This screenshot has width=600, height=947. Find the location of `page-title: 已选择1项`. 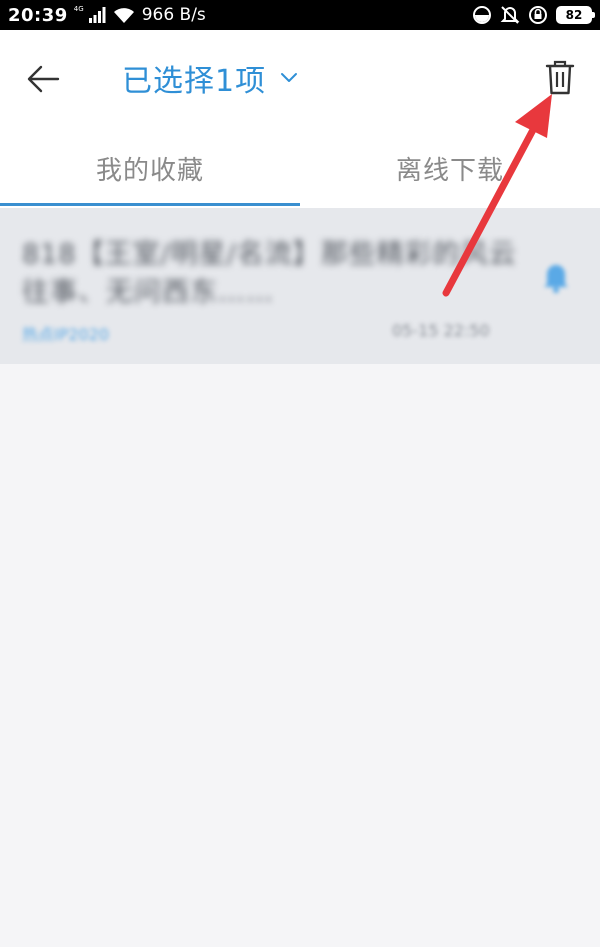

page-title: 已选择1项 is located at coordinates (194, 81).